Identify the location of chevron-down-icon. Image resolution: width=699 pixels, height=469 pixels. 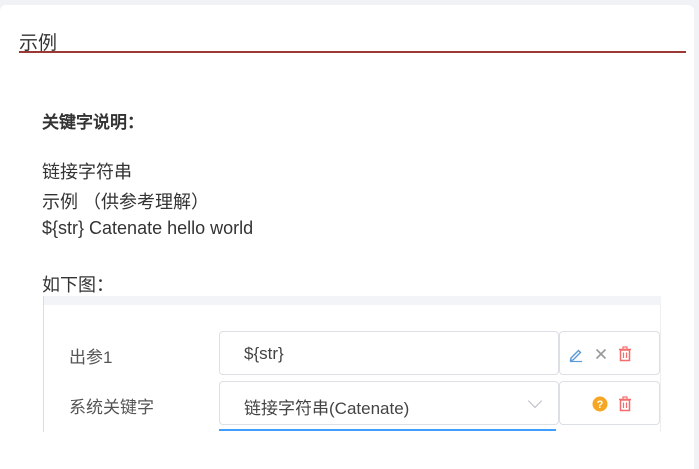
(535, 401).